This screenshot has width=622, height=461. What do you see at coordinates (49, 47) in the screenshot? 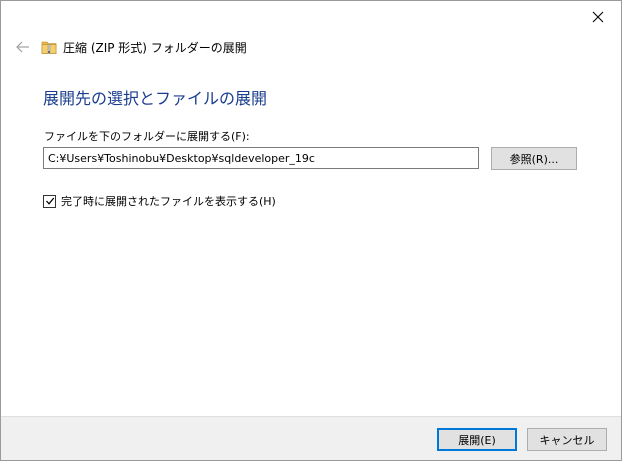
I see `zip-folder-icon` at bounding box center [49, 47].